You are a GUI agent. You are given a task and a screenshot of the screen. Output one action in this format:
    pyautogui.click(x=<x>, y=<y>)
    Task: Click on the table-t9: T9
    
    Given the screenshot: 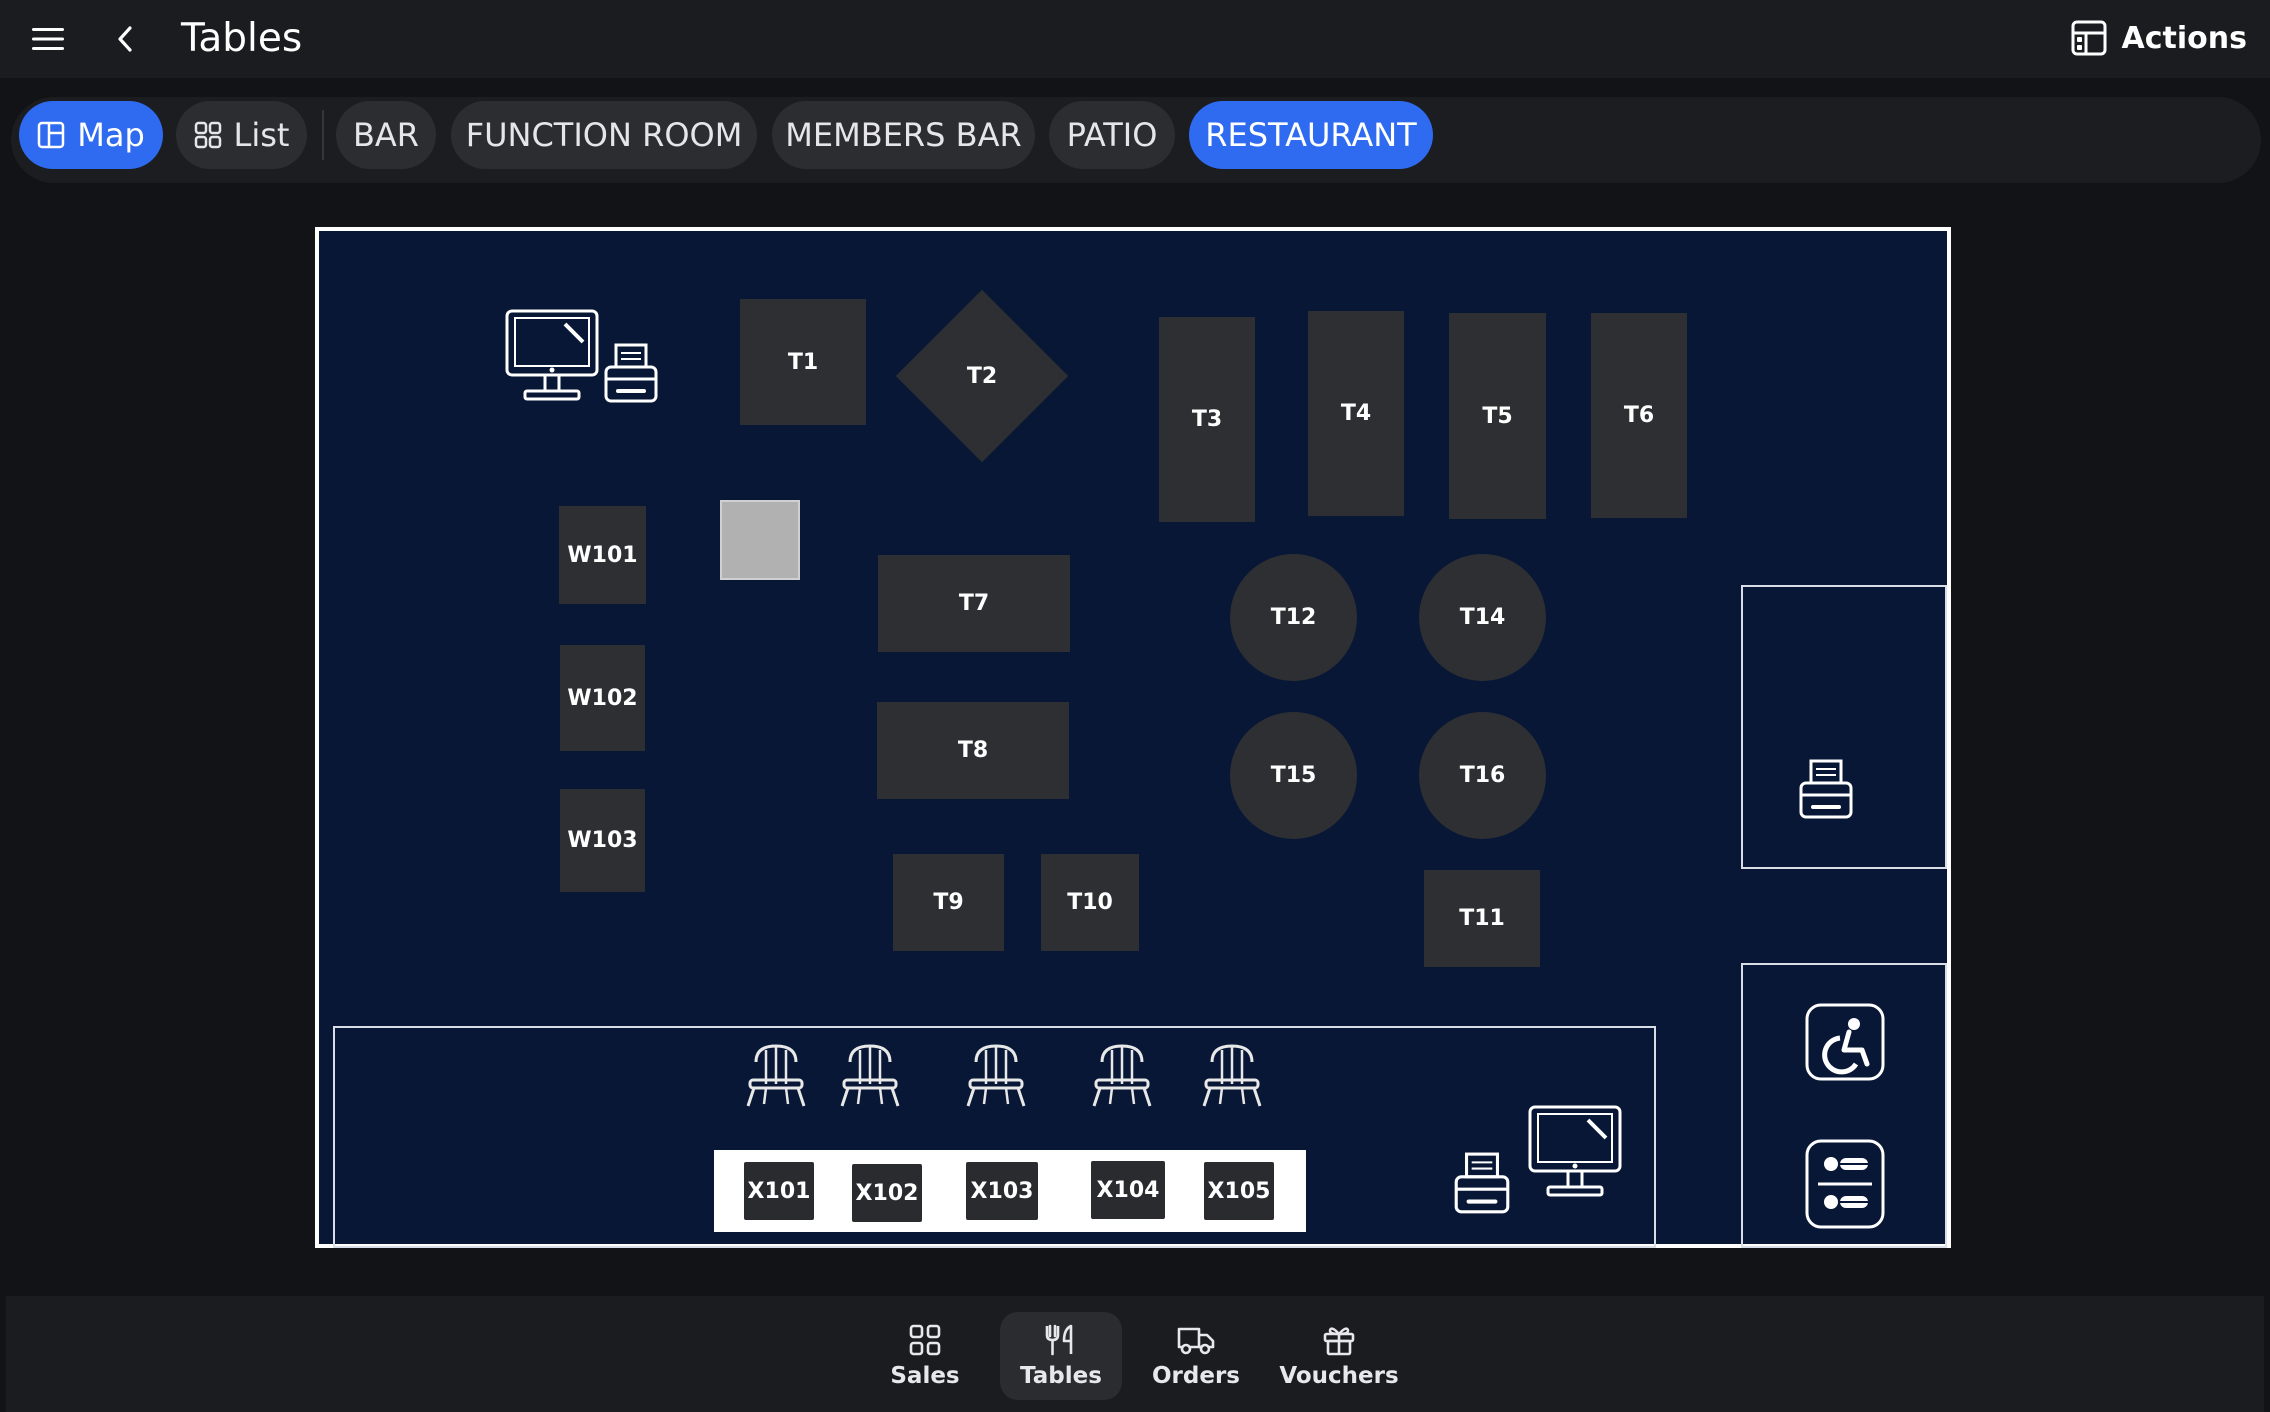 What is the action you would take?
    pyautogui.click(x=948, y=902)
    